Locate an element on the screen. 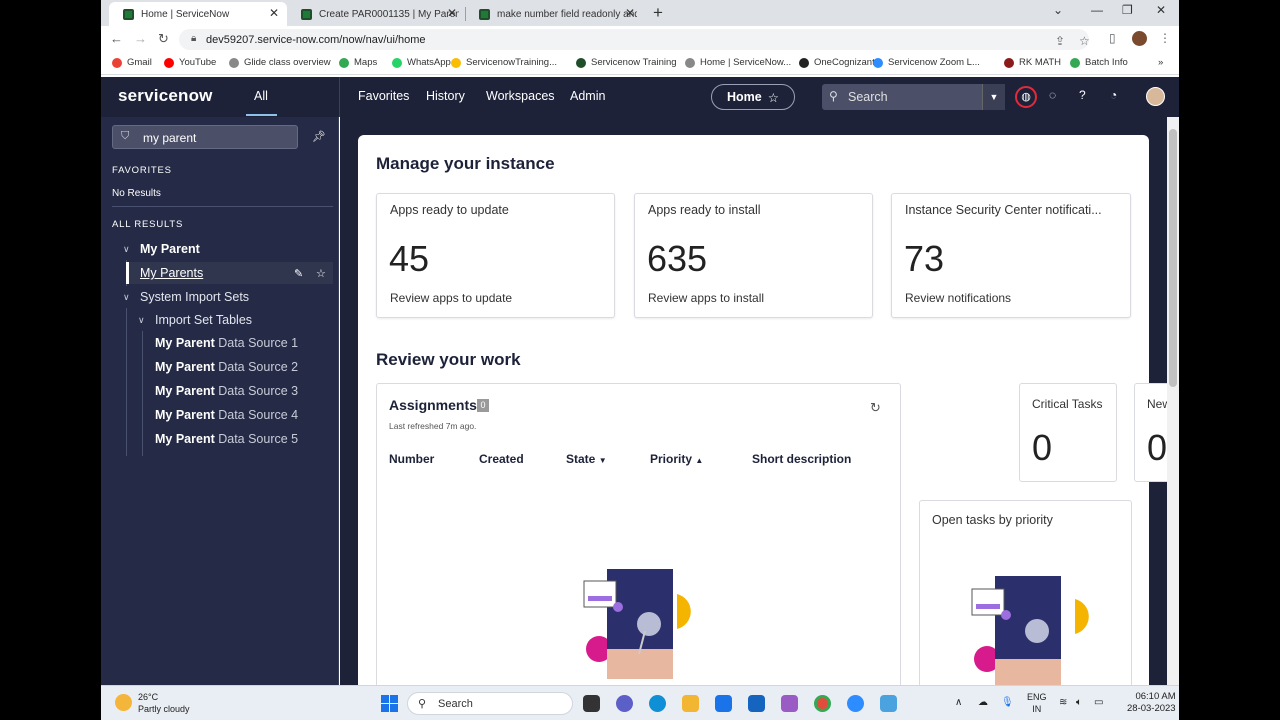 The width and height of the screenshot is (1280, 720). app-my-parent: My Parent is located at coordinates (170, 249).